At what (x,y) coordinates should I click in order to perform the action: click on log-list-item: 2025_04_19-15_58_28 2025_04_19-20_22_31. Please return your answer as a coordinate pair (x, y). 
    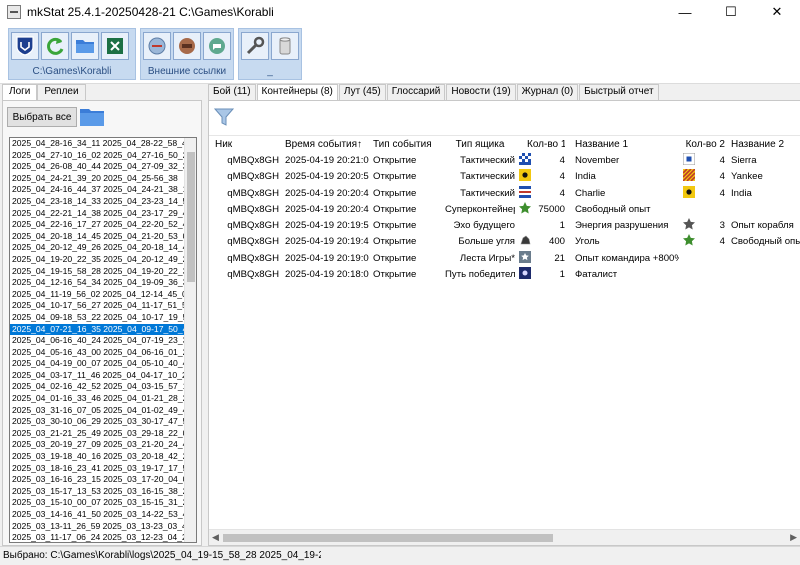
    Looking at the image, I should click on (97, 272).